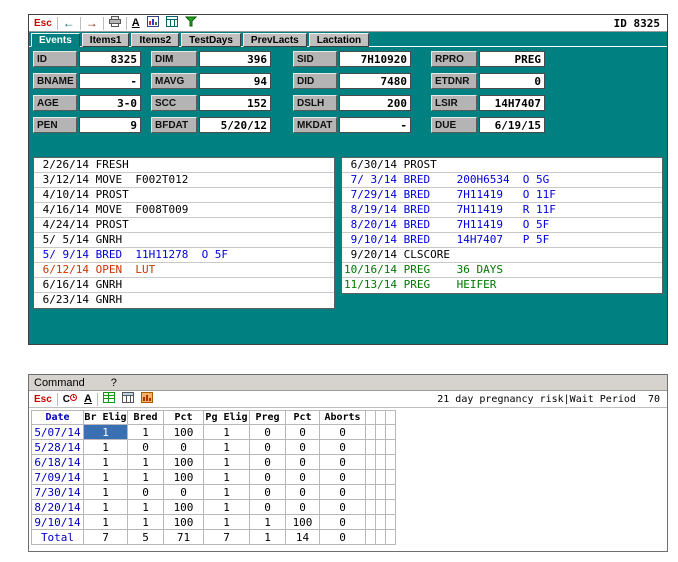 This screenshot has width=678, height=562. I want to click on cell: 5, so click(146, 537).